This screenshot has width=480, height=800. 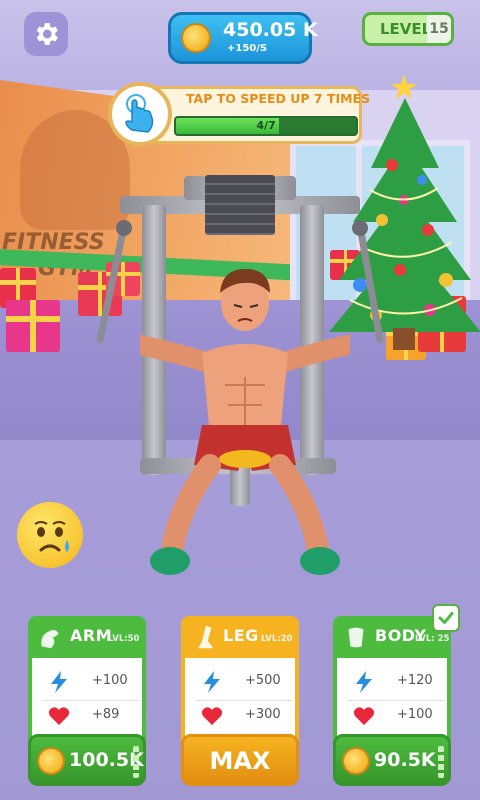 I want to click on tap-hand-graphic, so click(x=139, y=113).